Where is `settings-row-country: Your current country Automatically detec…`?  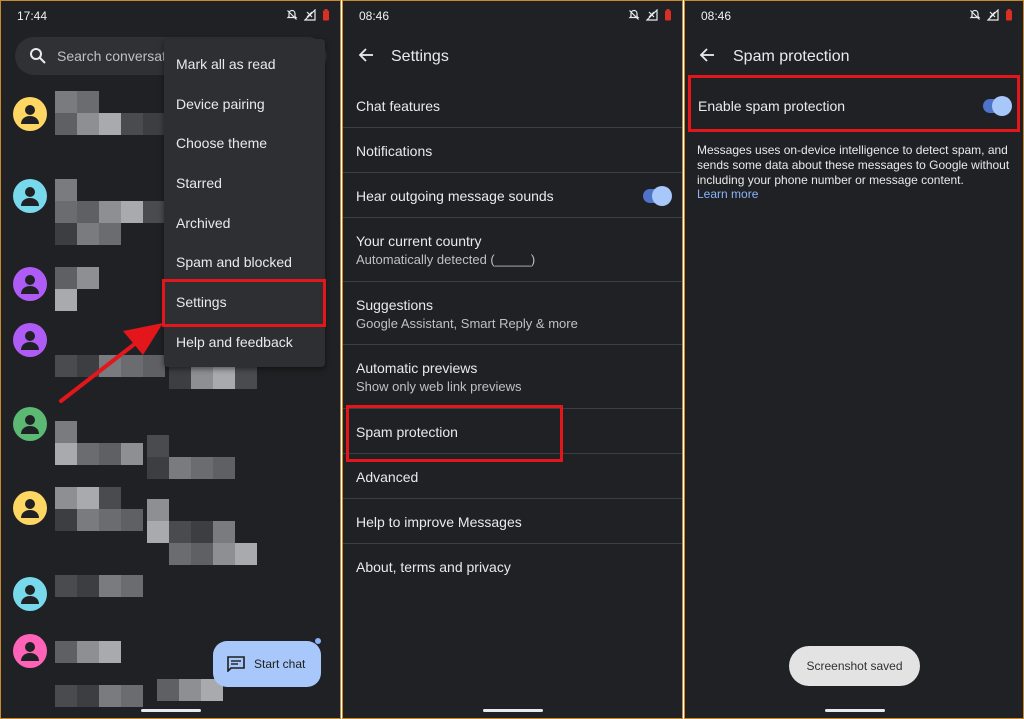 settings-row-country: Your current country Automatically detec… is located at coordinates (512, 250).